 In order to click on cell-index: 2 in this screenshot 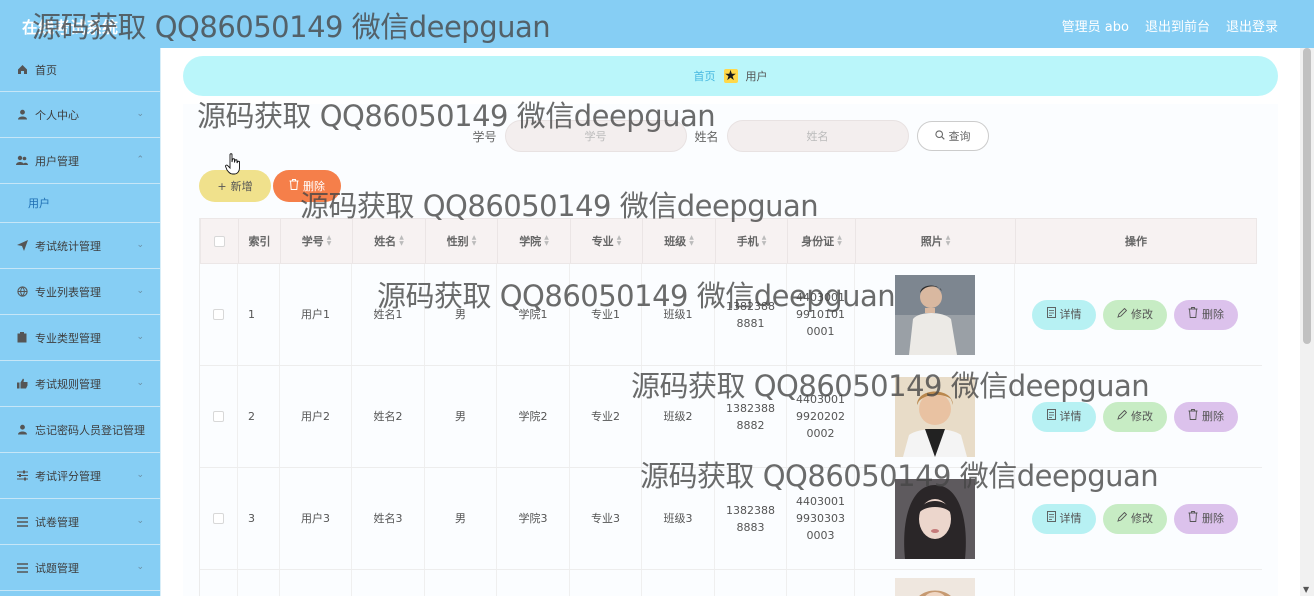, I will do `click(259, 416)`.